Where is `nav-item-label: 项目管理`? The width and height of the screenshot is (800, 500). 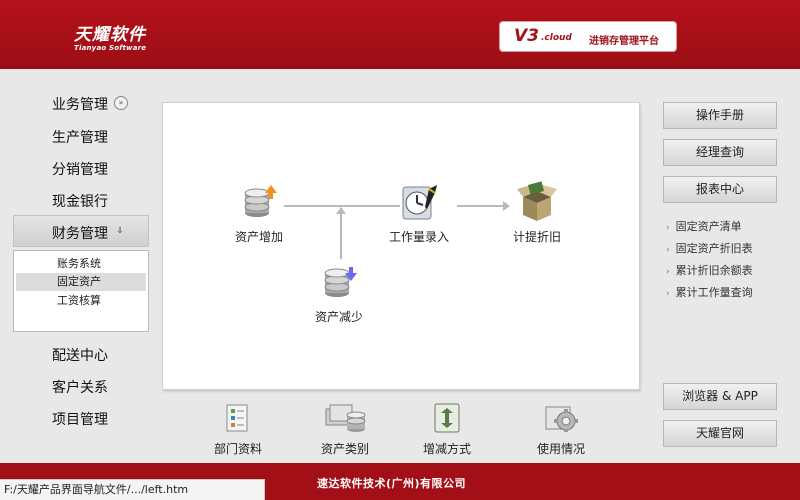
nav-item-label: 项目管理 is located at coordinates (80, 420).